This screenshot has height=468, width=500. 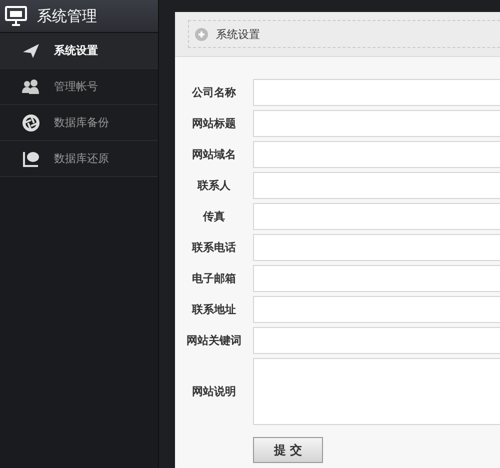 What do you see at coordinates (16, 16) in the screenshot?
I see `monitor-icon` at bounding box center [16, 16].